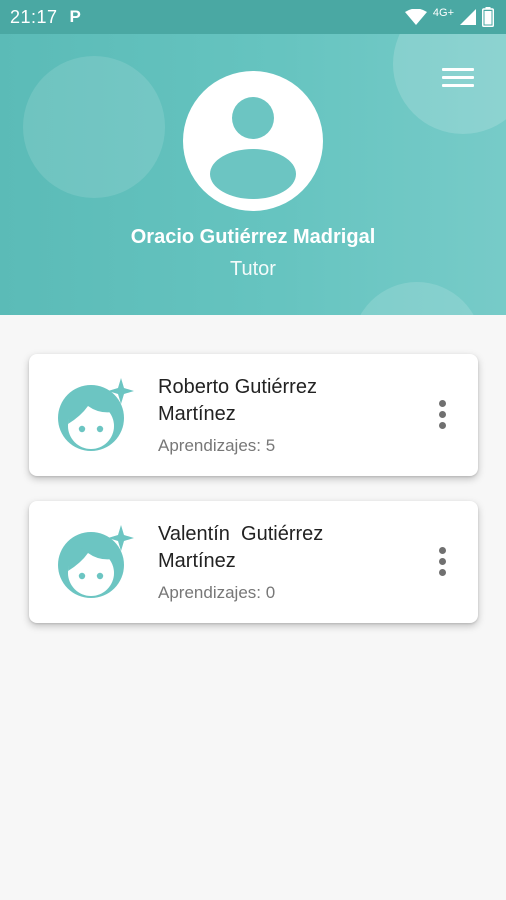 The image size is (506, 900). I want to click on child-name-line: Roberto Gutiérrez, so click(237, 387).